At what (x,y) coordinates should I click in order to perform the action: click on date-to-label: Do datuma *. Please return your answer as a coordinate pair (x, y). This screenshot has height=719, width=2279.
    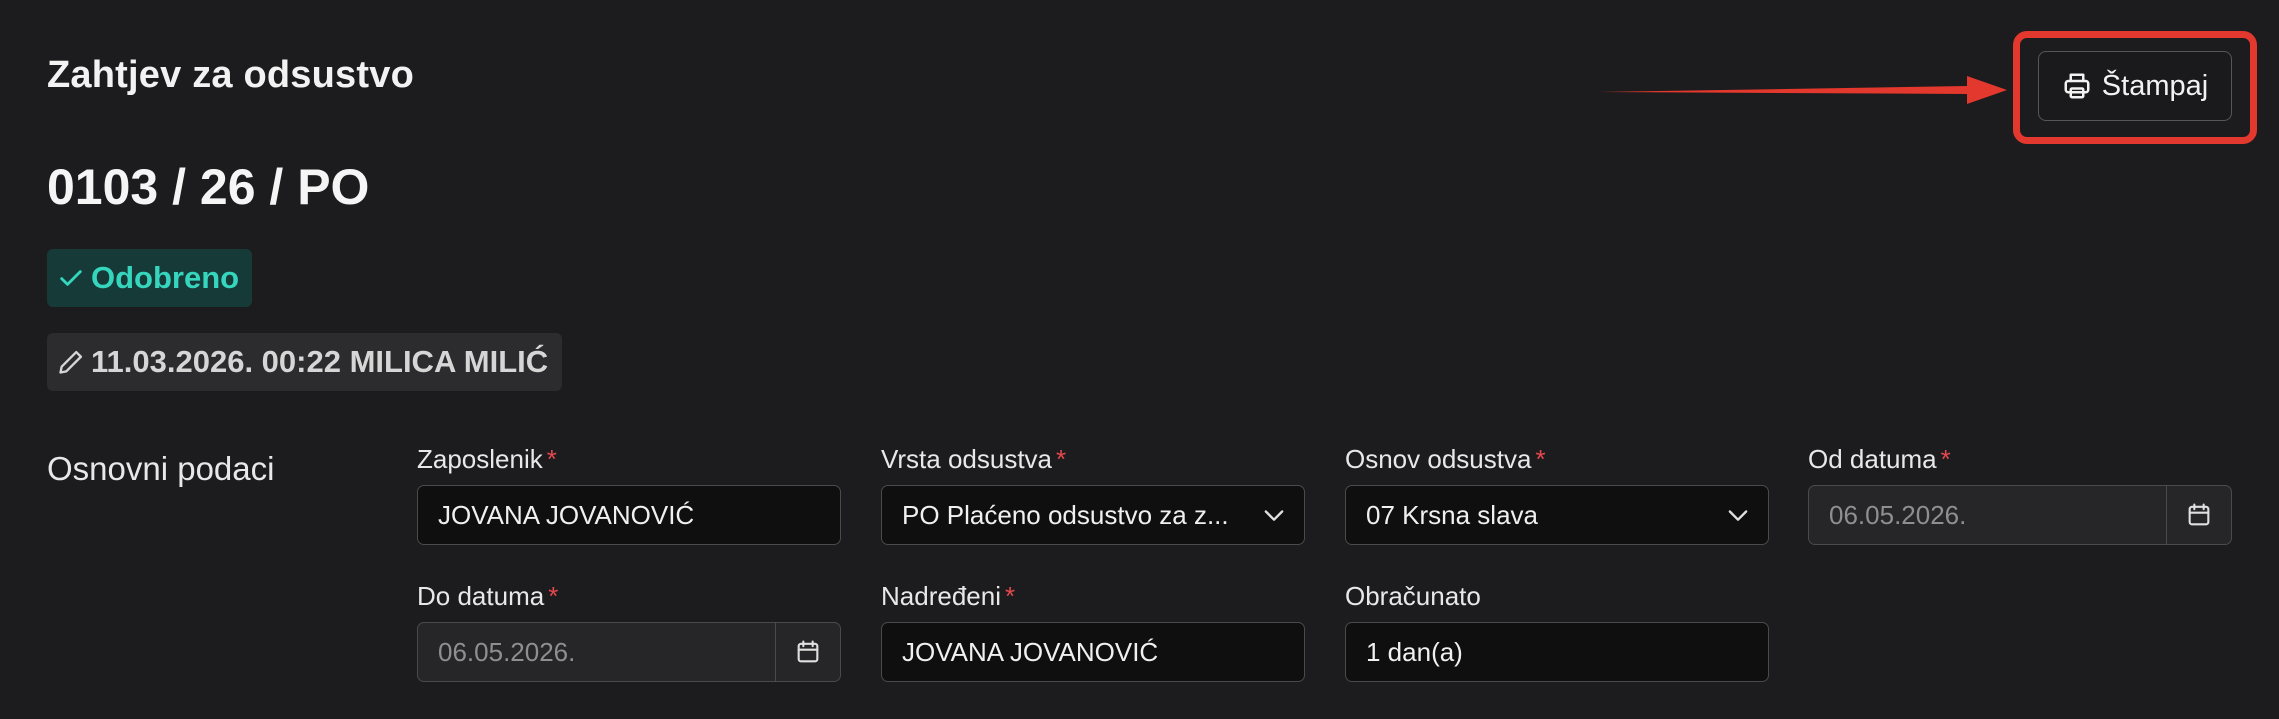
    Looking at the image, I should click on (629, 596).